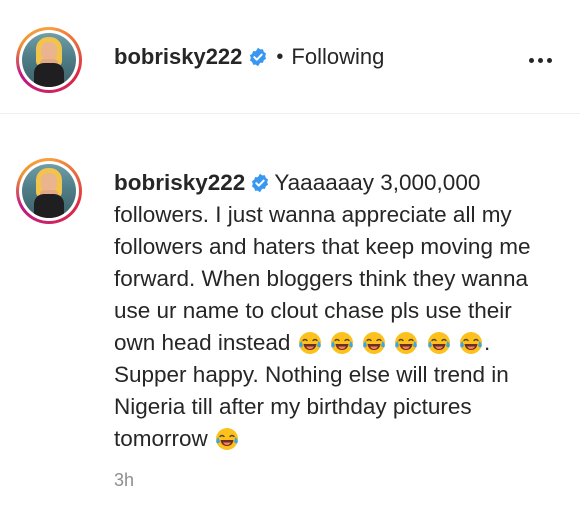 Image resolution: width=580 pixels, height=523 pixels. What do you see at coordinates (179, 182) in the screenshot?
I see `comment-username-link: bobrisky222` at bounding box center [179, 182].